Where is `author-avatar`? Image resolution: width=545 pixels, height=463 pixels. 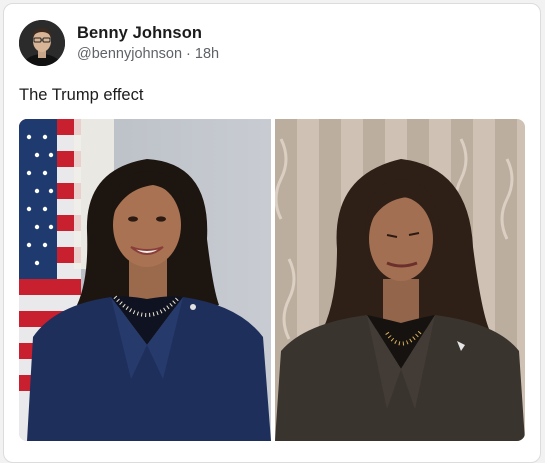 author-avatar is located at coordinates (42, 43).